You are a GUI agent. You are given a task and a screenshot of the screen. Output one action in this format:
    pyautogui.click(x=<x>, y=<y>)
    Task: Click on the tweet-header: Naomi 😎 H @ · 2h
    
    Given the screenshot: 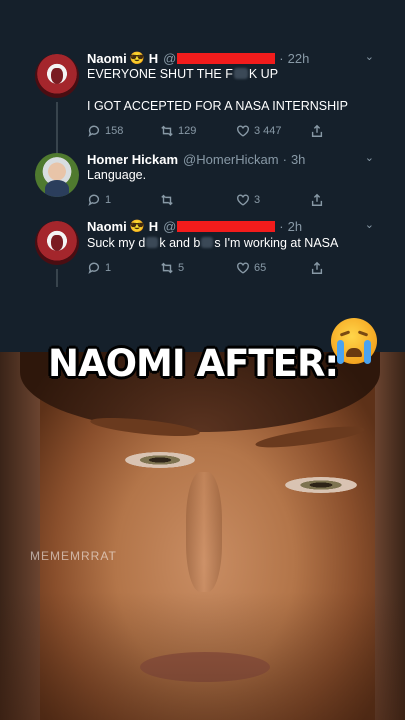 What is the action you would take?
    pyautogui.click(x=194, y=226)
    